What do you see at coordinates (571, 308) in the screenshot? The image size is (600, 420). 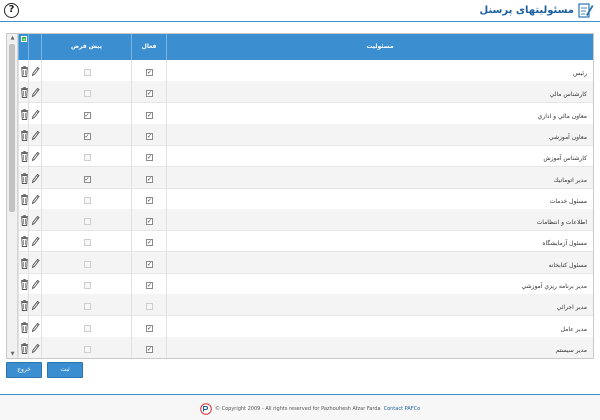 I see `responsibility-label: مدير اجرائي` at bounding box center [571, 308].